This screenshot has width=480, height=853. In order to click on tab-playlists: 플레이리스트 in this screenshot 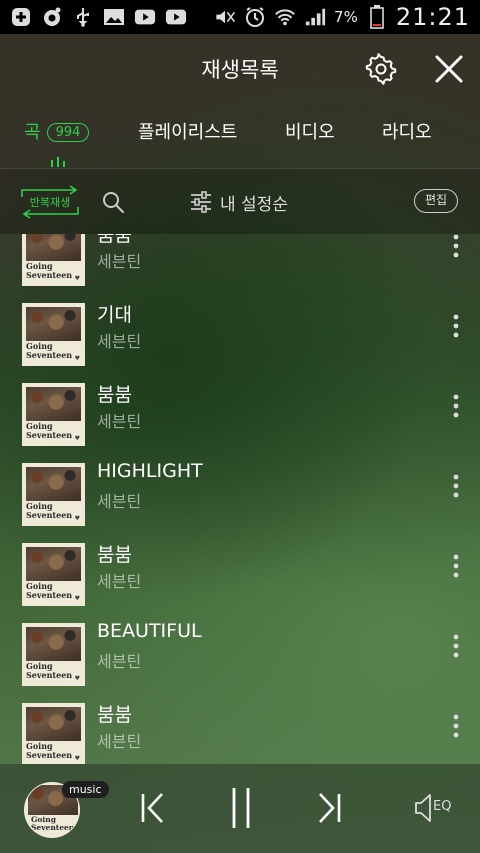, I will do `click(187, 131)`.